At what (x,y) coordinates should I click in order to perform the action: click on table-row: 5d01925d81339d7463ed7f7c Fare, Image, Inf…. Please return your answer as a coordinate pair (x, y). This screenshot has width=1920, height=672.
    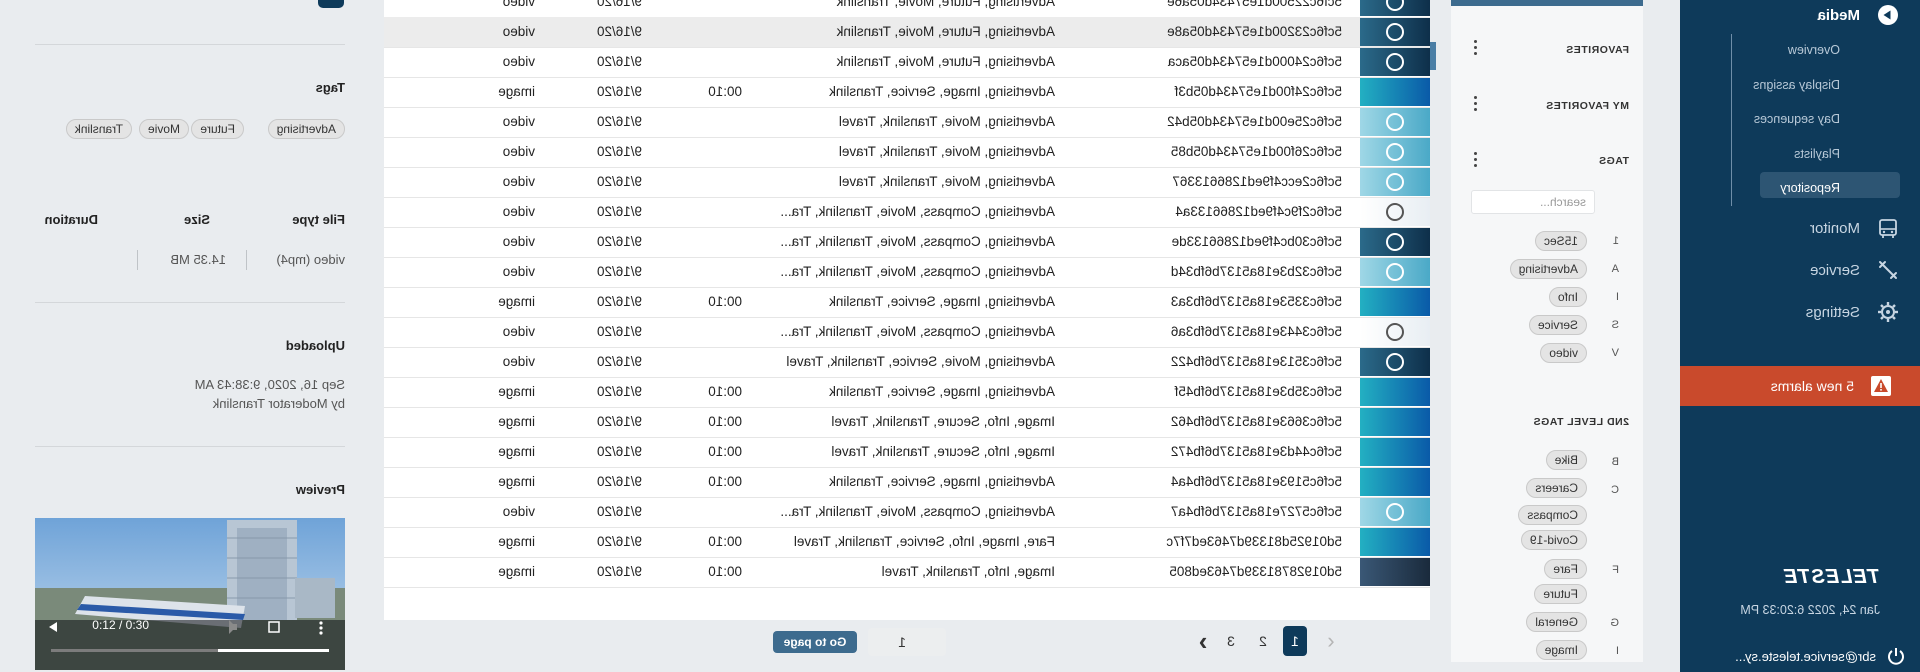
    Looking at the image, I should click on (906, 542).